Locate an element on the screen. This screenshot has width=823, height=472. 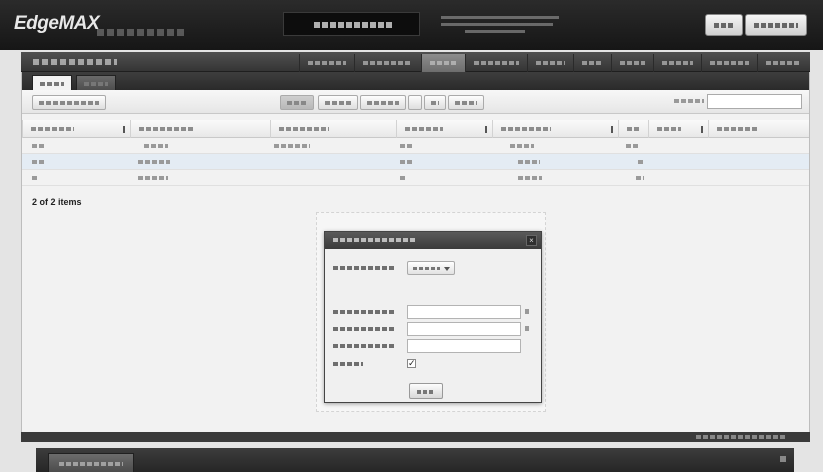
logo-subtitle is located at coordinates (142, 32).